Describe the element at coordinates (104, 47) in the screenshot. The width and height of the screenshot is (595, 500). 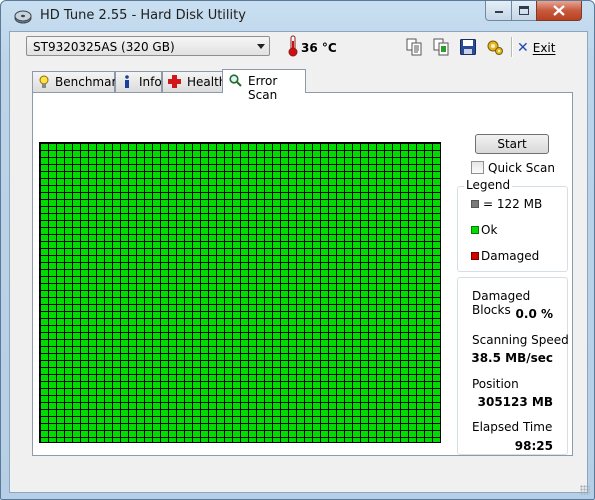
I see `drive-select-value: ST9320325AS (320 GB)` at that location.